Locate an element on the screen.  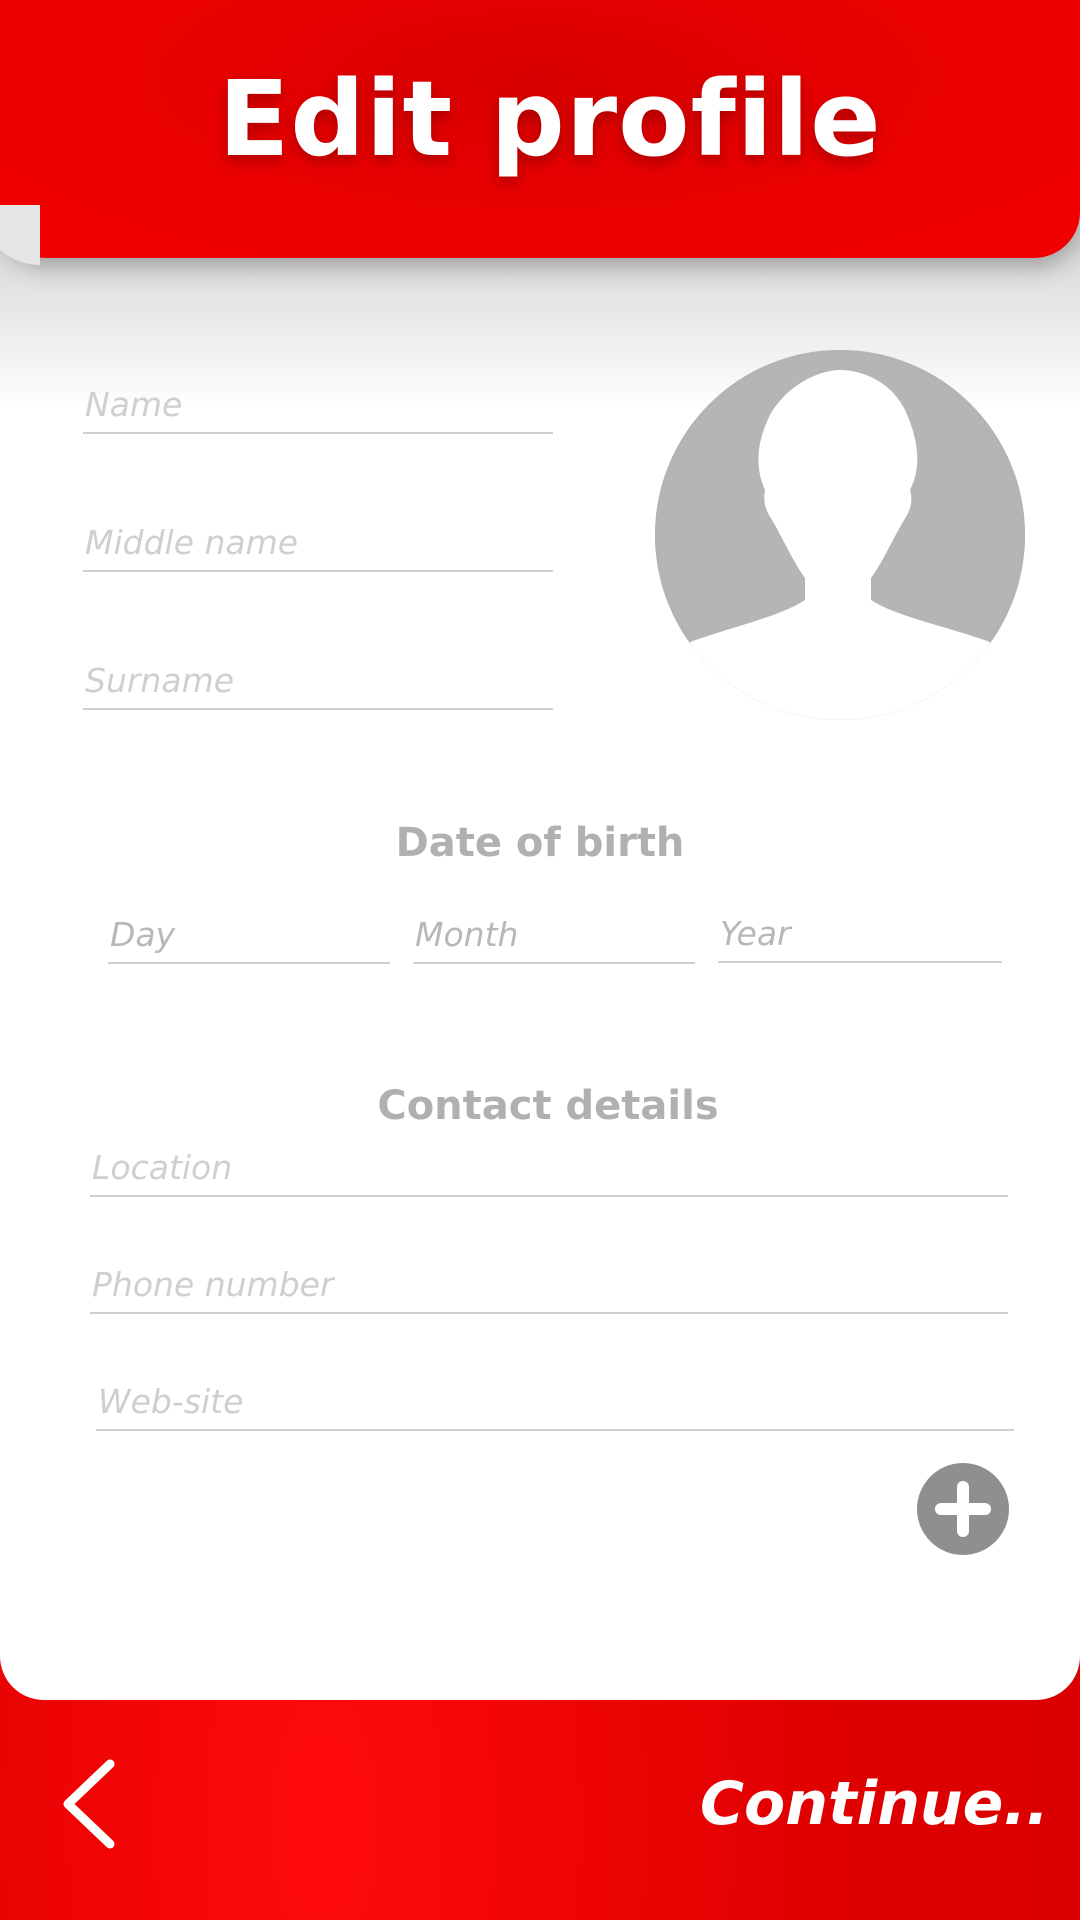
day-input is located at coordinates (250, 938).